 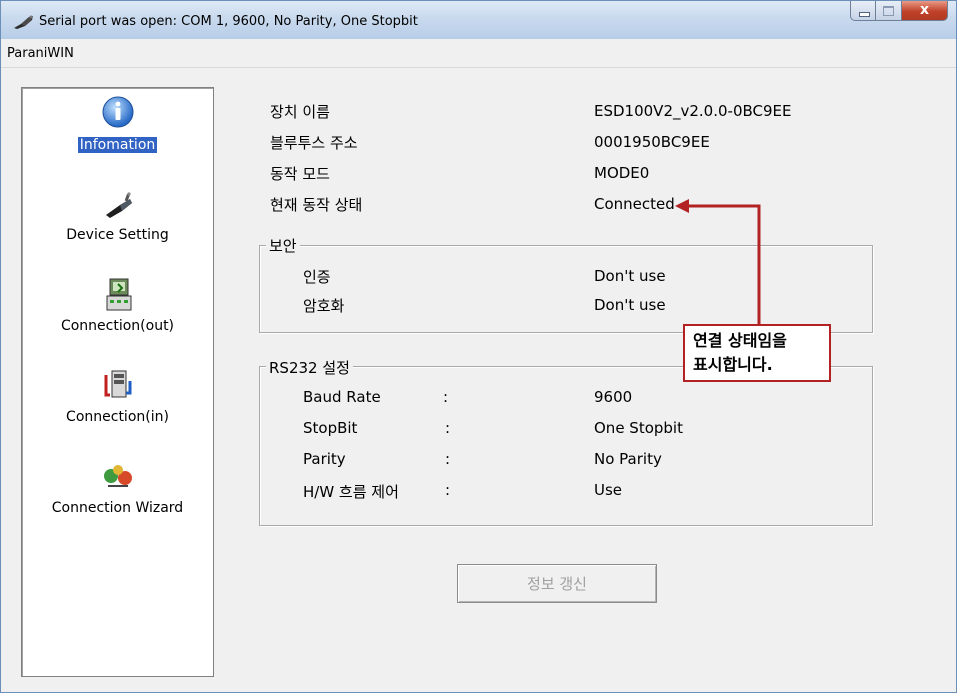 I want to click on connection-in-icon, so click(x=118, y=387).